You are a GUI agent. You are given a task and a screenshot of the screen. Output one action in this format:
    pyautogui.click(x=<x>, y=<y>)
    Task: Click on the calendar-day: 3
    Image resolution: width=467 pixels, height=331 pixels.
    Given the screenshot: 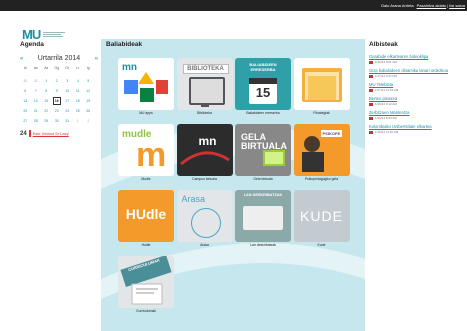 What is the action you would take?
    pyautogui.click(x=67, y=81)
    